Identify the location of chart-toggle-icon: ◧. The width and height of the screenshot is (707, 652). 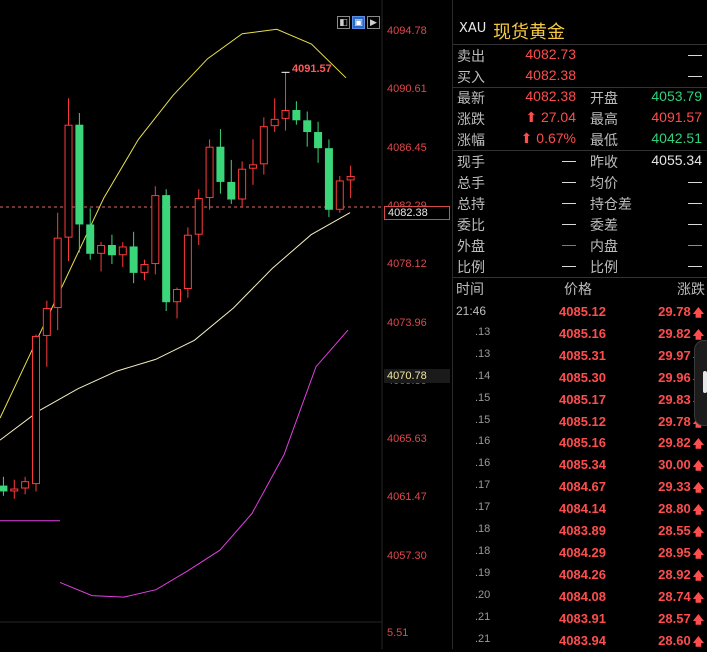
(343, 22).